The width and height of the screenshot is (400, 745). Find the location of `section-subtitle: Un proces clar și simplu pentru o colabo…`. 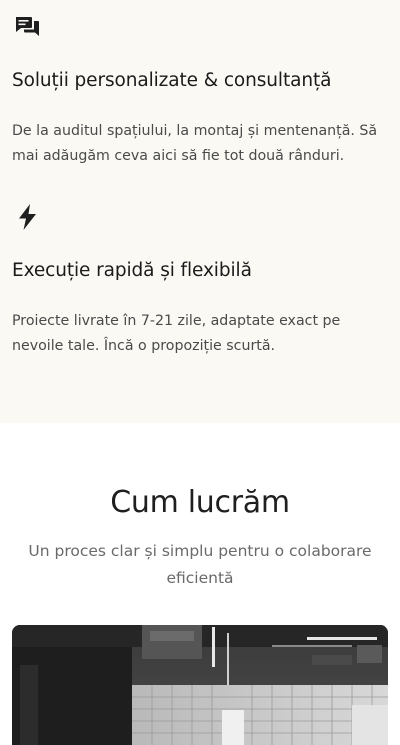

section-subtitle: Un proces clar și simplu pentru o colabo… is located at coordinates (200, 564).